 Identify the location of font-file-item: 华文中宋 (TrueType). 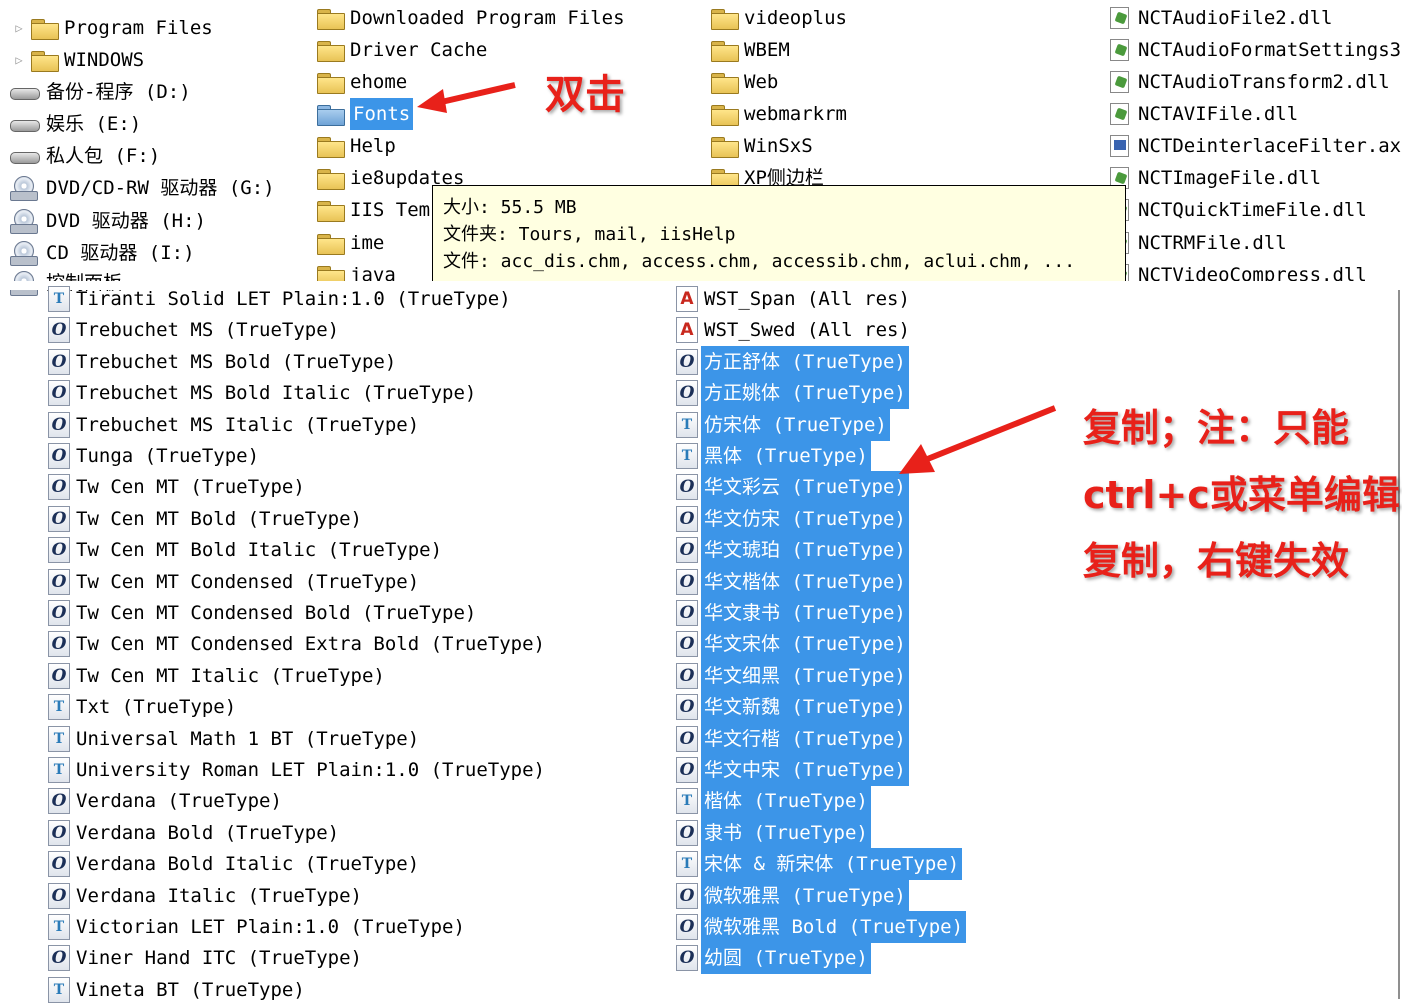
(792, 770).